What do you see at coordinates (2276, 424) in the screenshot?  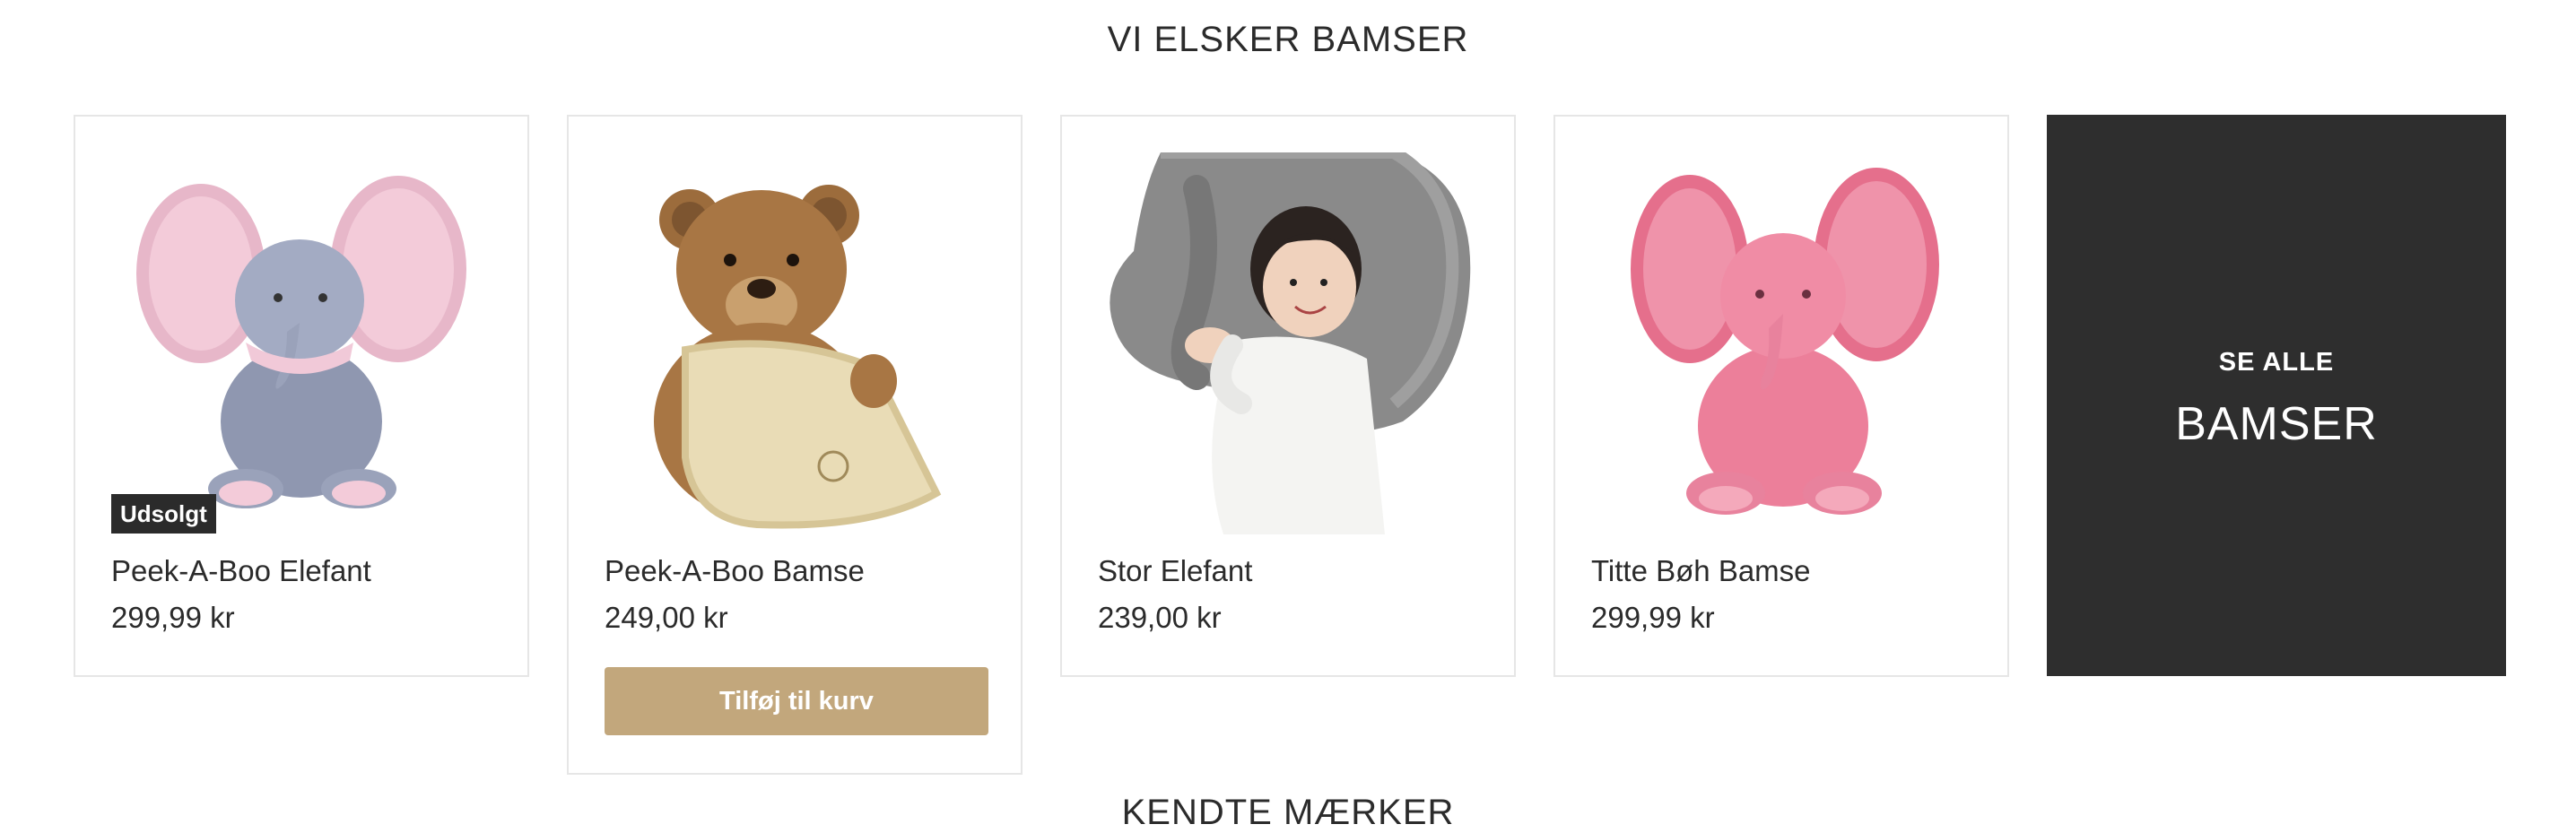 I see `collection-label: BAMSER` at bounding box center [2276, 424].